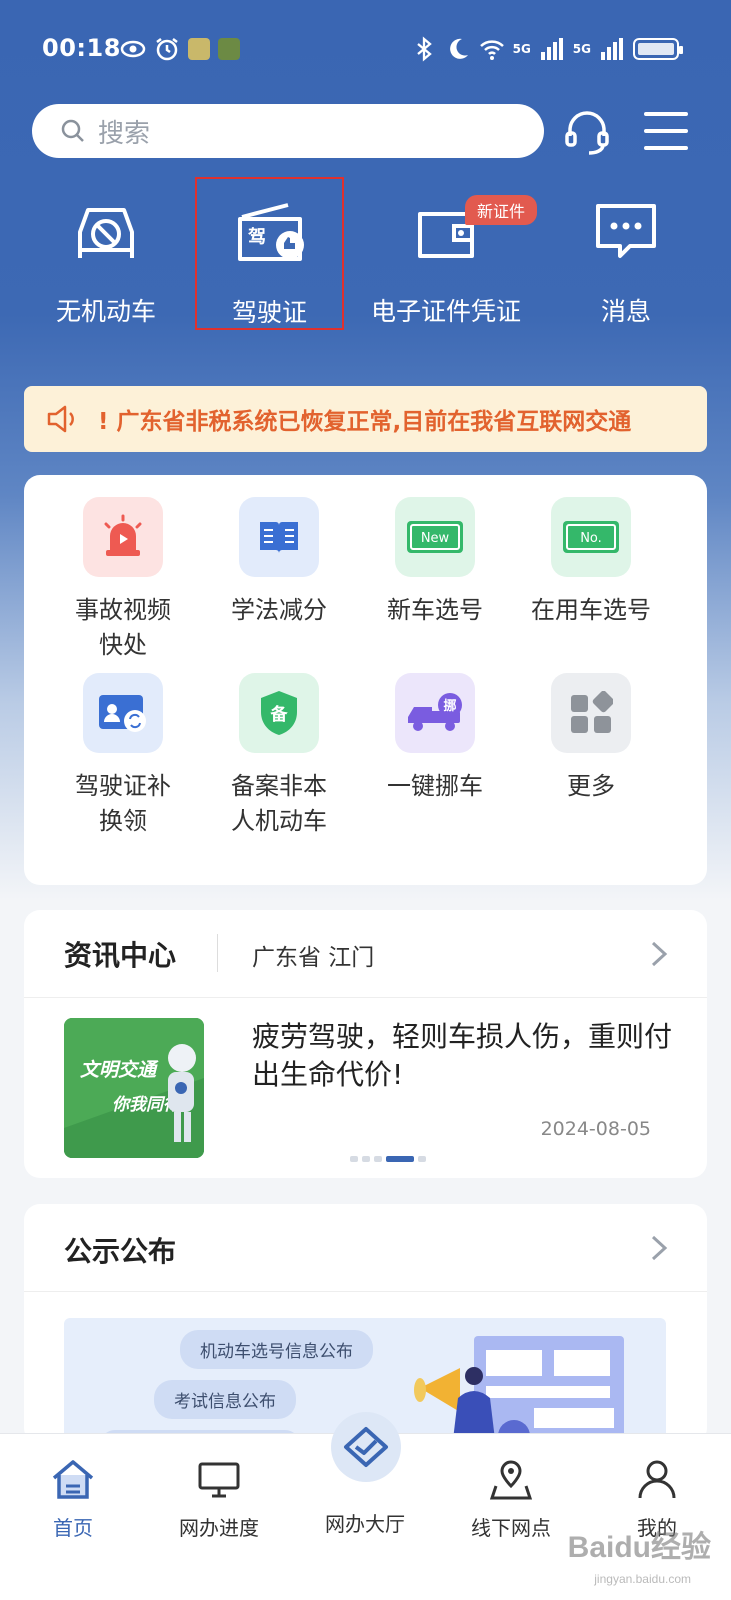 This screenshot has width=731, height=1600. What do you see at coordinates (72, 130) in the screenshot?
I see `search-icon` at bounding box center [72, 130].